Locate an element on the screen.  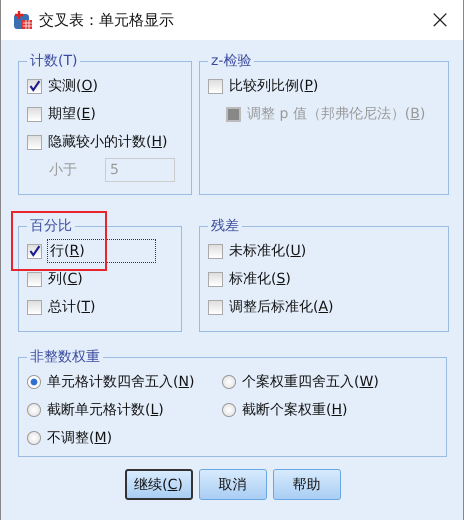
radio-label: 截断个案权重(H) is located at coordinates (295, 410).